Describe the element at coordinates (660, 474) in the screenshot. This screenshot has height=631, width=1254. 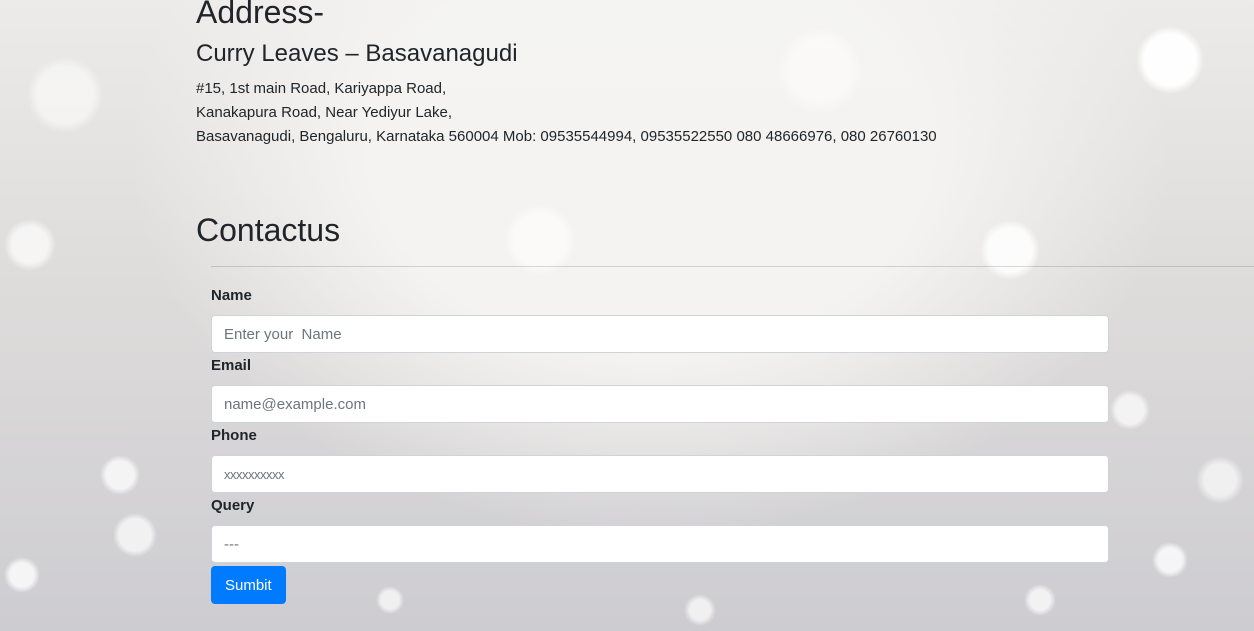
I see `phone-input` at that location.